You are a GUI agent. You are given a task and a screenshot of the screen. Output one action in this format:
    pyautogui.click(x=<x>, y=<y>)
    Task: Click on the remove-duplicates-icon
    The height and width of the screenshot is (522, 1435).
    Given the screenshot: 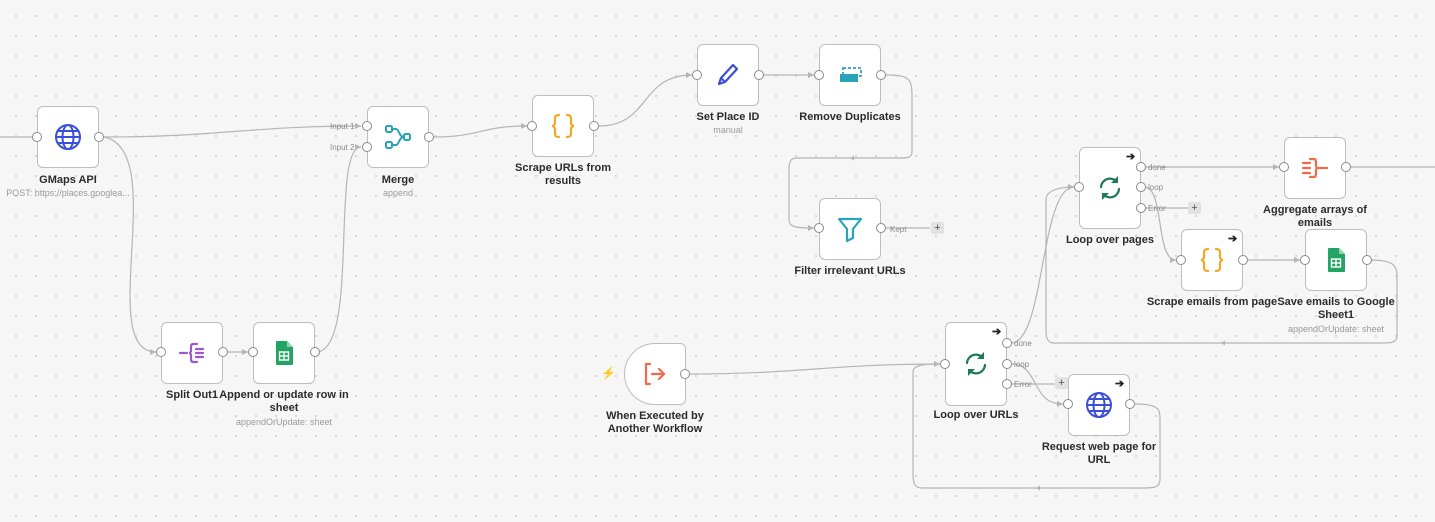 What is the action you would take?
    pyautogui.click(x=850, y=75)
    